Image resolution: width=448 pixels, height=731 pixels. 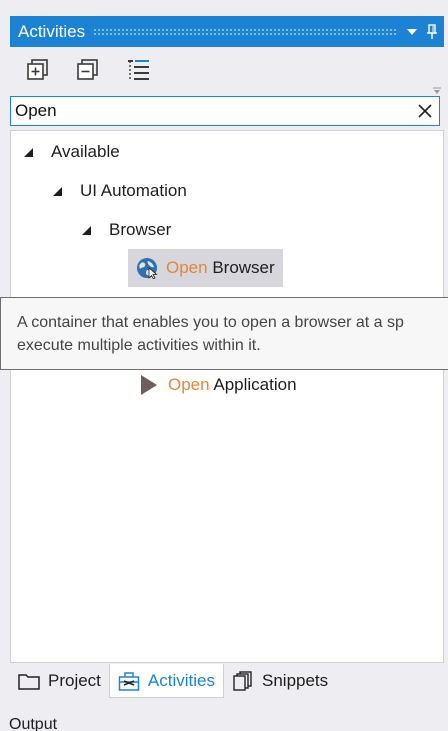 I want to click on collapse-all-icon, so click(x=88, y=70).